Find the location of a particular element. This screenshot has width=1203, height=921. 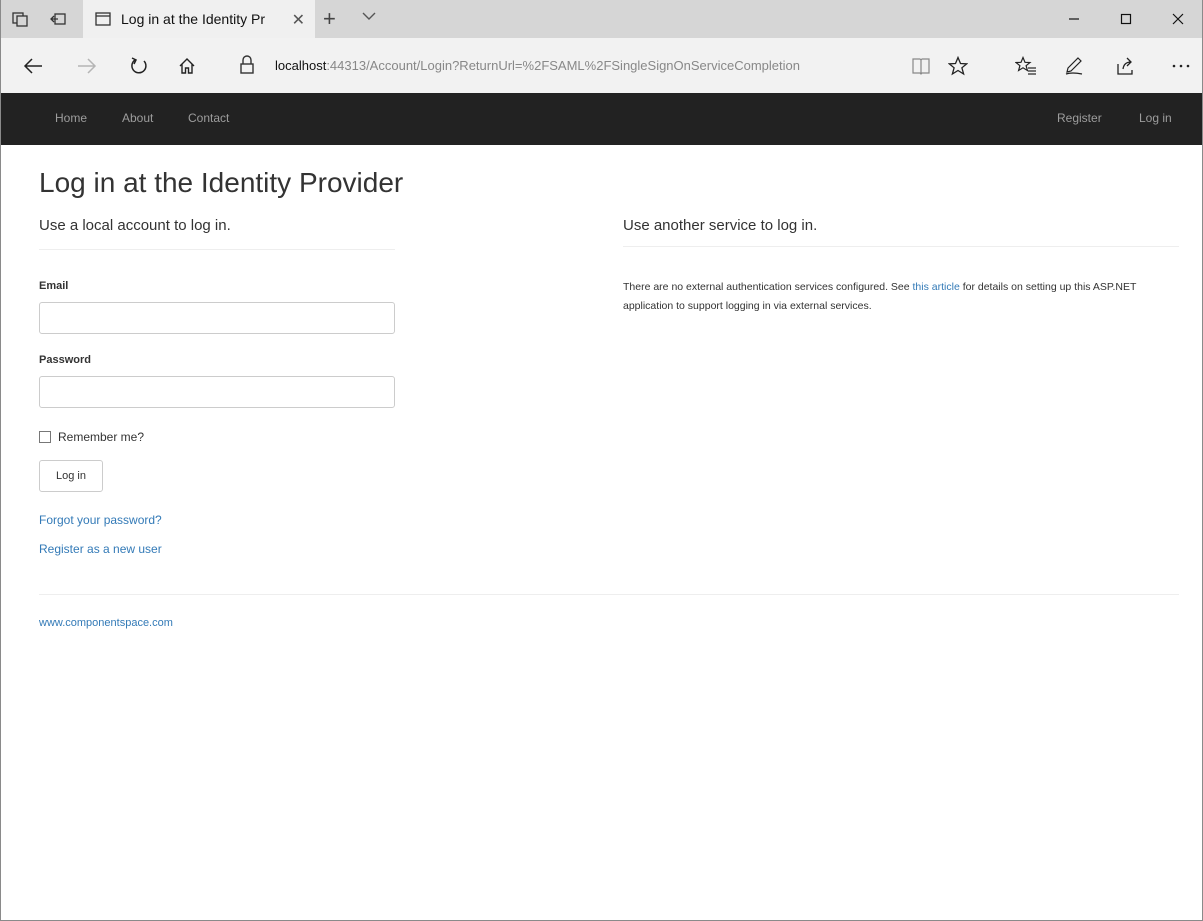

footer-link: www.componentspace.com is located at coordinates (106, 623).